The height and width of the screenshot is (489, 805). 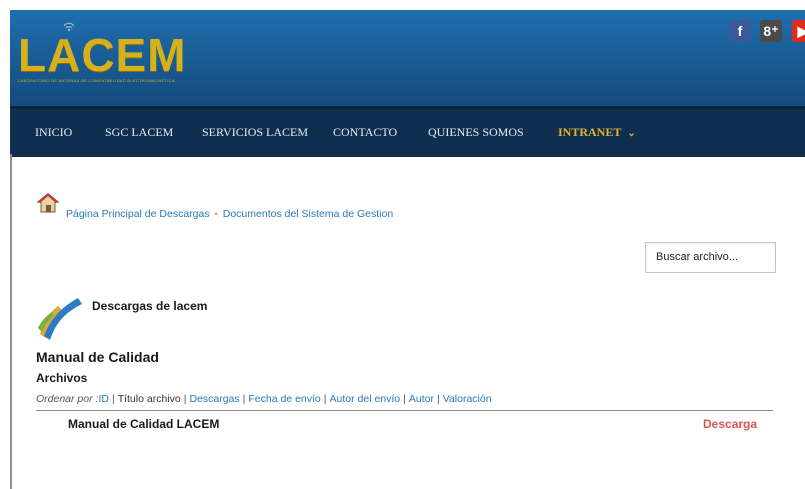 What do you see at coordinates (67, 399) in the screenshot?
I see `sort-label: Ordenar por :` at bounding box center [67, 399].